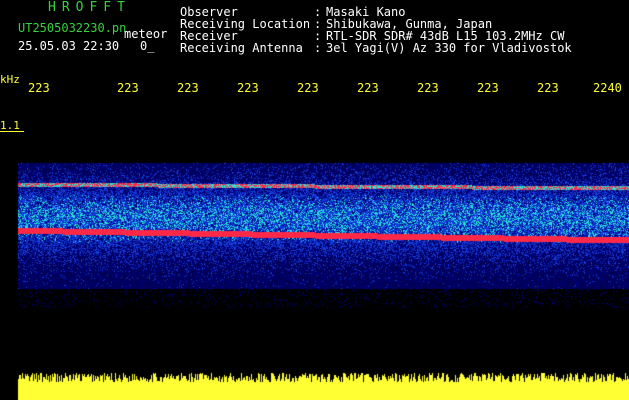  What do you see at coordinates (607, 88) in the screenshot?
I see `time-tick-label: 2240` at bounding box center [607, 88].